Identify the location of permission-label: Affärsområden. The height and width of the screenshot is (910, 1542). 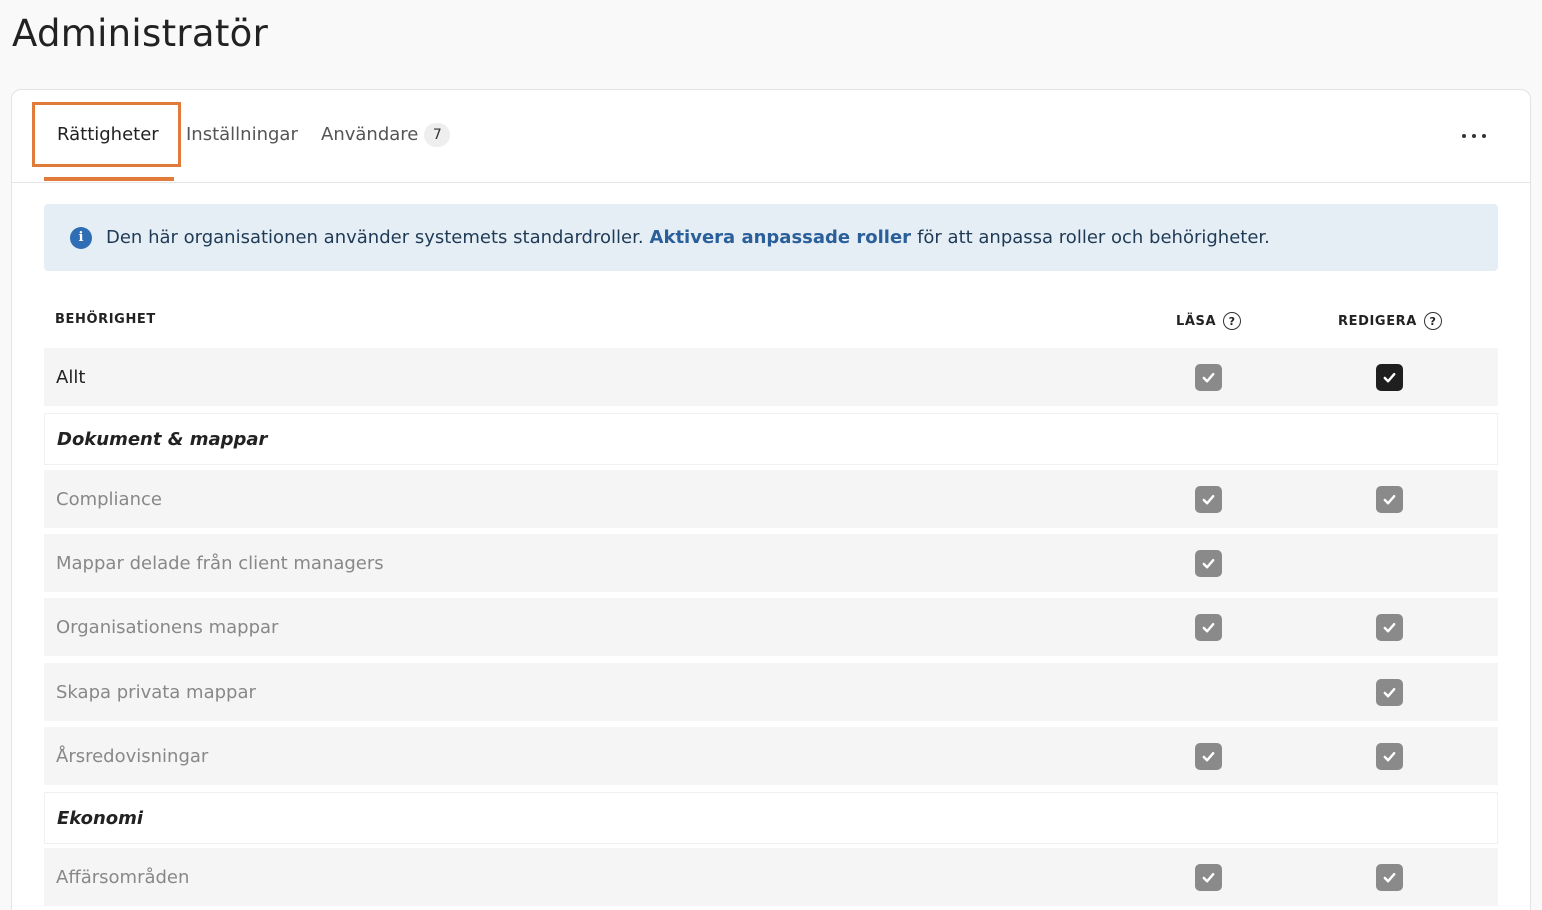
(123, 877).